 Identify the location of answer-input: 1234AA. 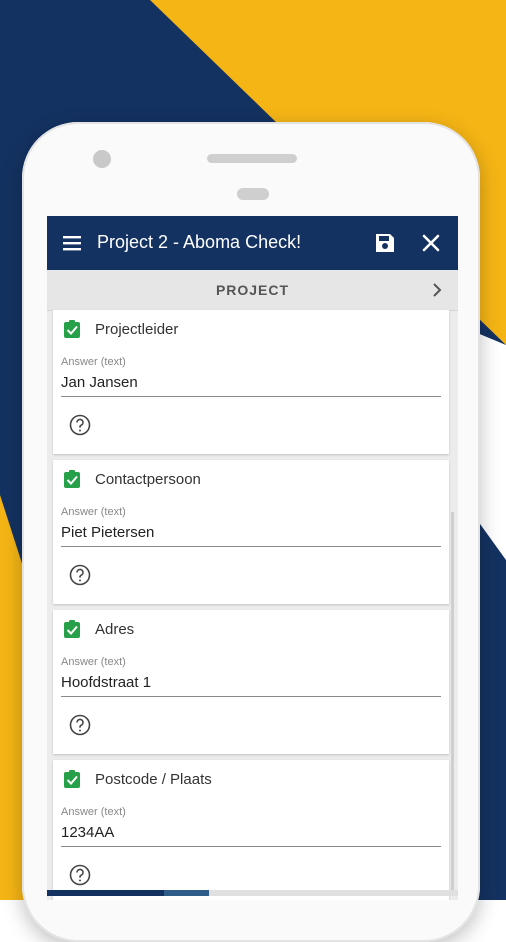
(87, 832).